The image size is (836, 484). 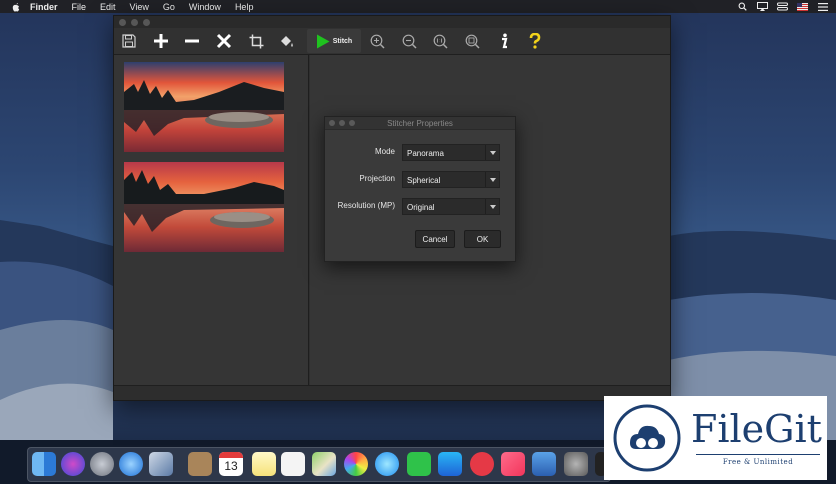 I want to click on fill-icon, so click(x=287, y=41).